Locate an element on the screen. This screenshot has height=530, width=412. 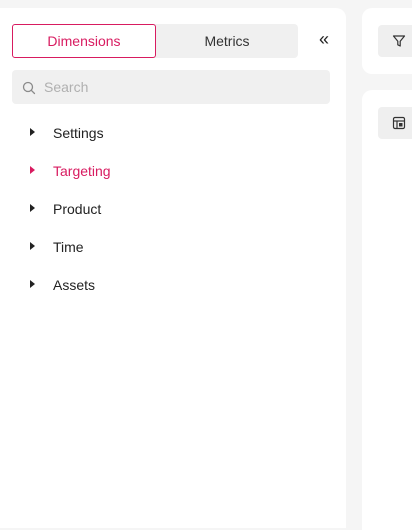
search-icon is located at coordinates (29, 88).